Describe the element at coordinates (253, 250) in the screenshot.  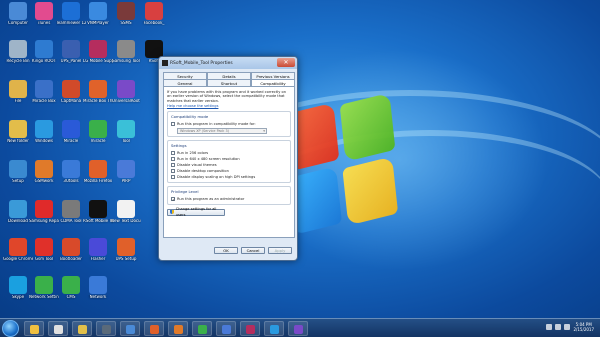
I see `cancel-button: Cancel` at that location.